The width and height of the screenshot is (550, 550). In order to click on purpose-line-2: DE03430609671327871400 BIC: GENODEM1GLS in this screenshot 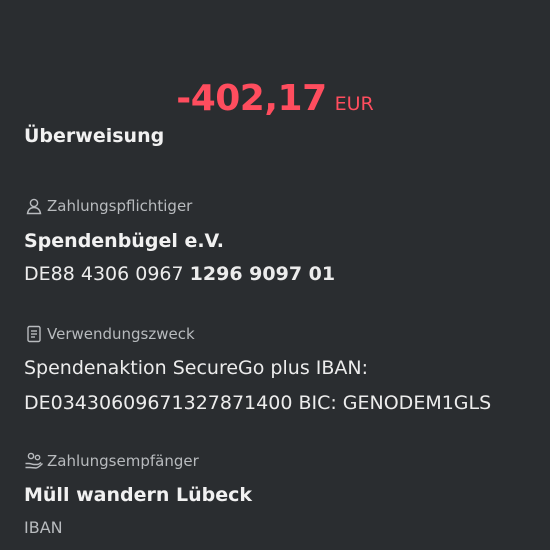, I will do `click(258, 403)`.